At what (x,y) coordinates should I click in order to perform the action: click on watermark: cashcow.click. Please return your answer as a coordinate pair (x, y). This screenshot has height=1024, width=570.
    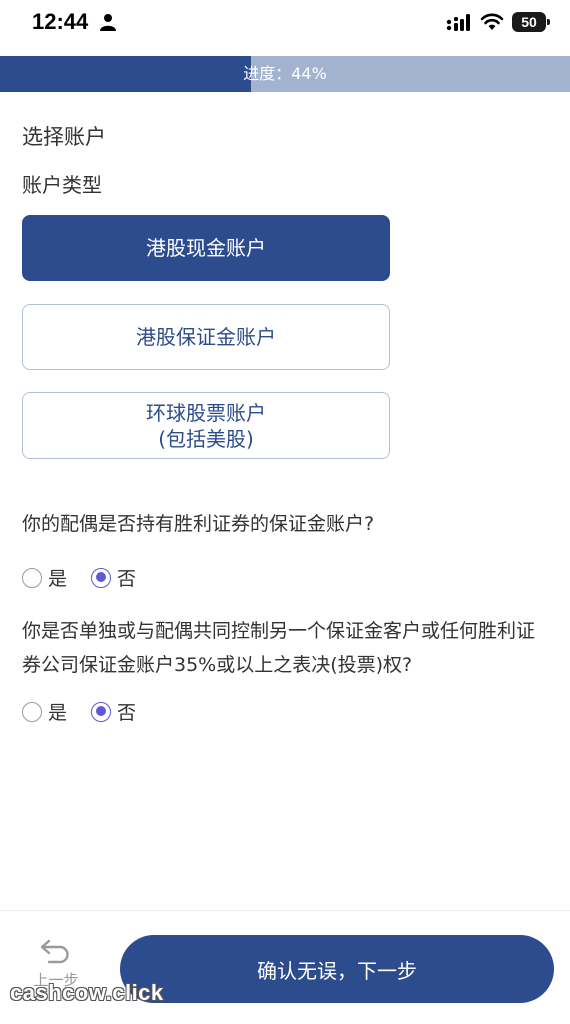
    Looking at the image, I should click on (87, 992).